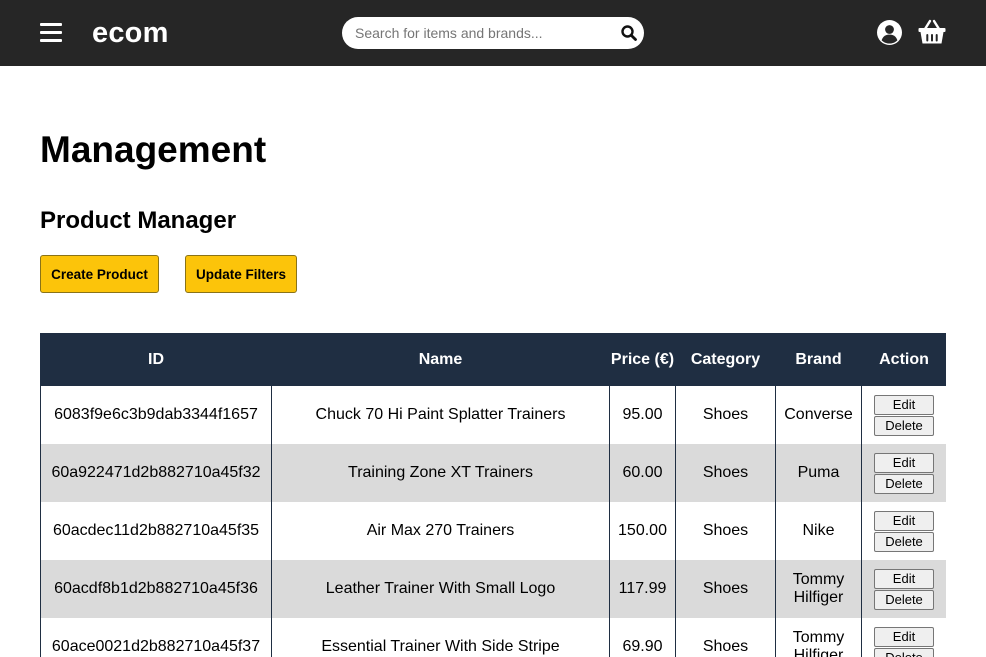  I want to click on cell-name: Essential Trainer With Side Stripe, so click(440, 637).